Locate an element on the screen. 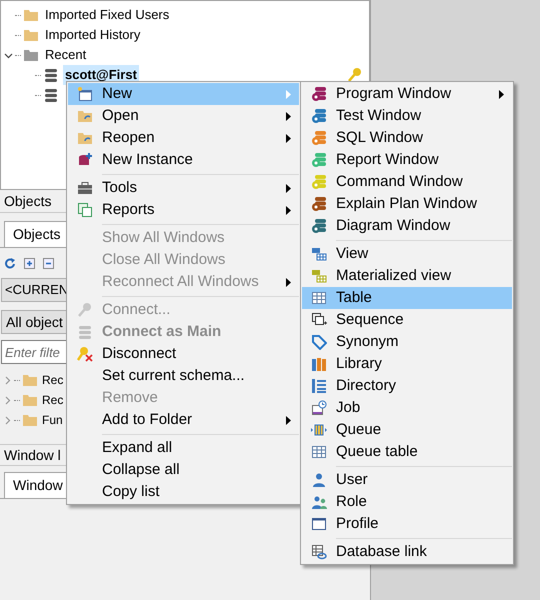  user-icon is located at coordinates (319, 480).